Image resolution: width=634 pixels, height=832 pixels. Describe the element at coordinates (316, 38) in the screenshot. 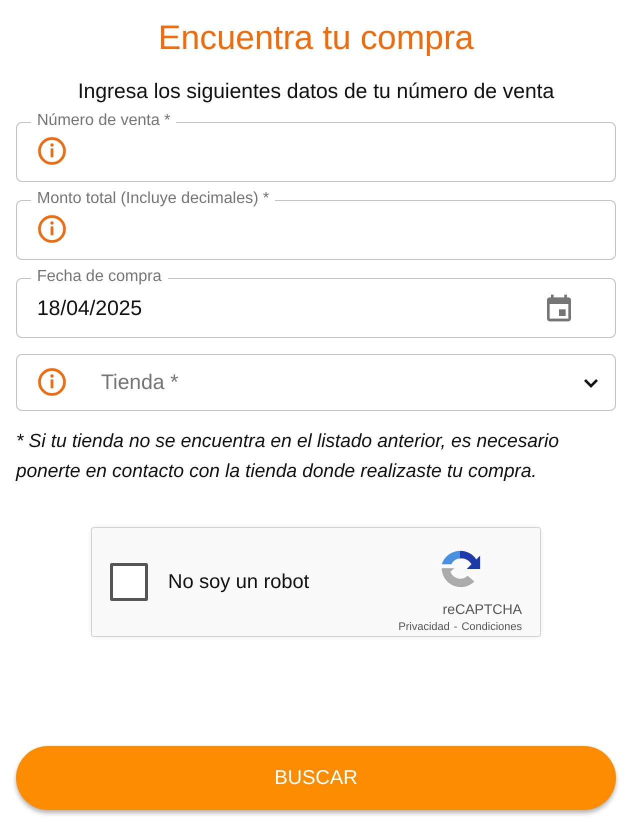

I see `page-title: Encuentra tu compra` at that location.